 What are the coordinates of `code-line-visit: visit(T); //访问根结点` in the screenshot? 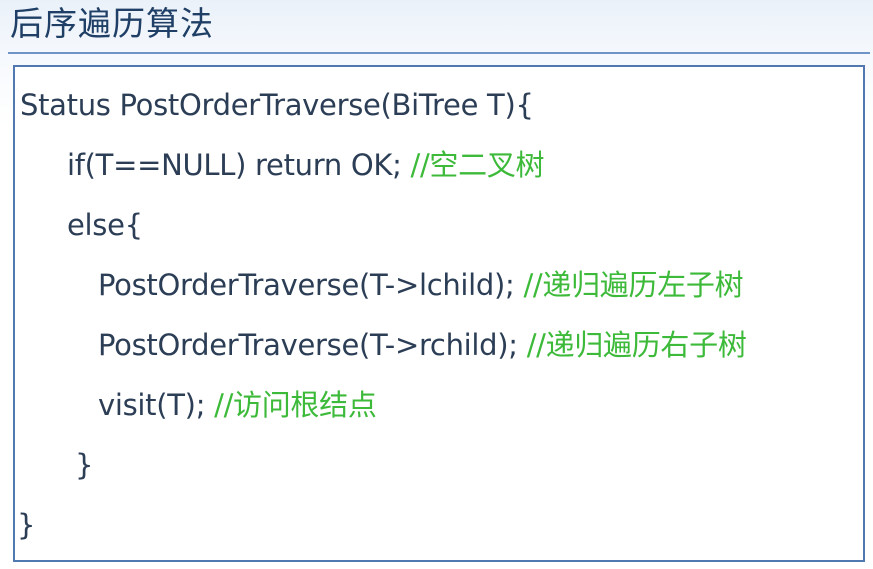 It's located at (237, 405).